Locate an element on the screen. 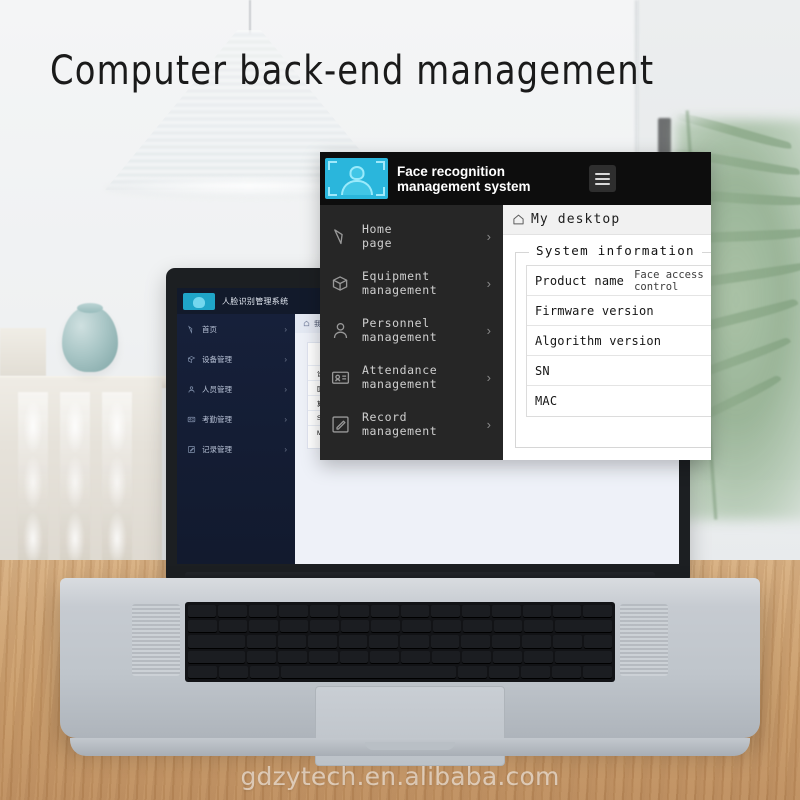 Image resolution: width=800 pixels, height=800 pixels. laptop-sidebar-label: 人员管理 is located at coordinates (217, 389).